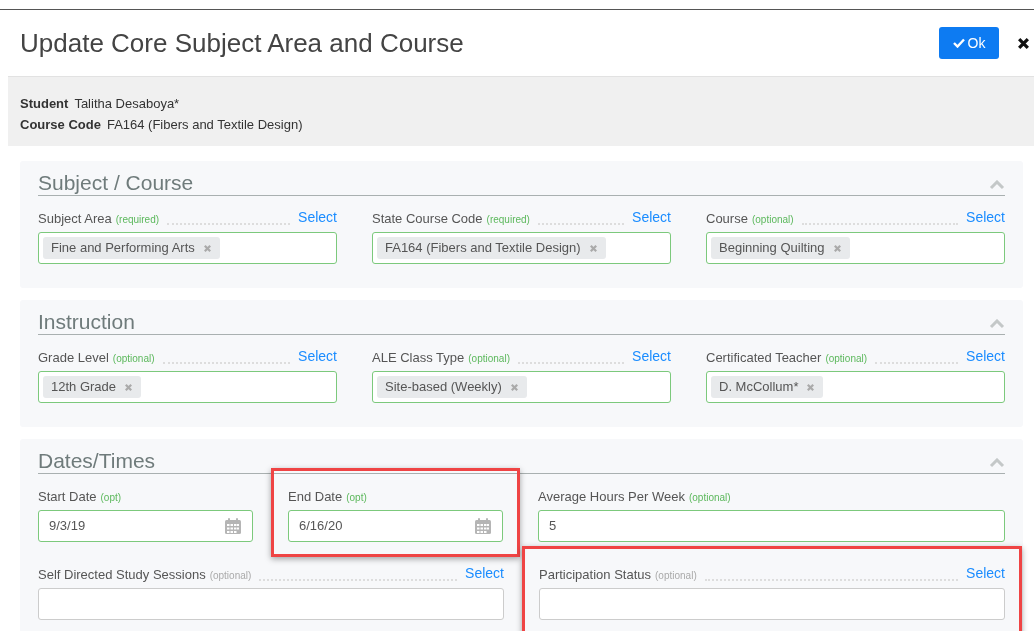 The image size is (1034, 631). Describe the element at coordinates (97, 461) in the screenshot. I see `section-heading: Dates/Times` at that location.